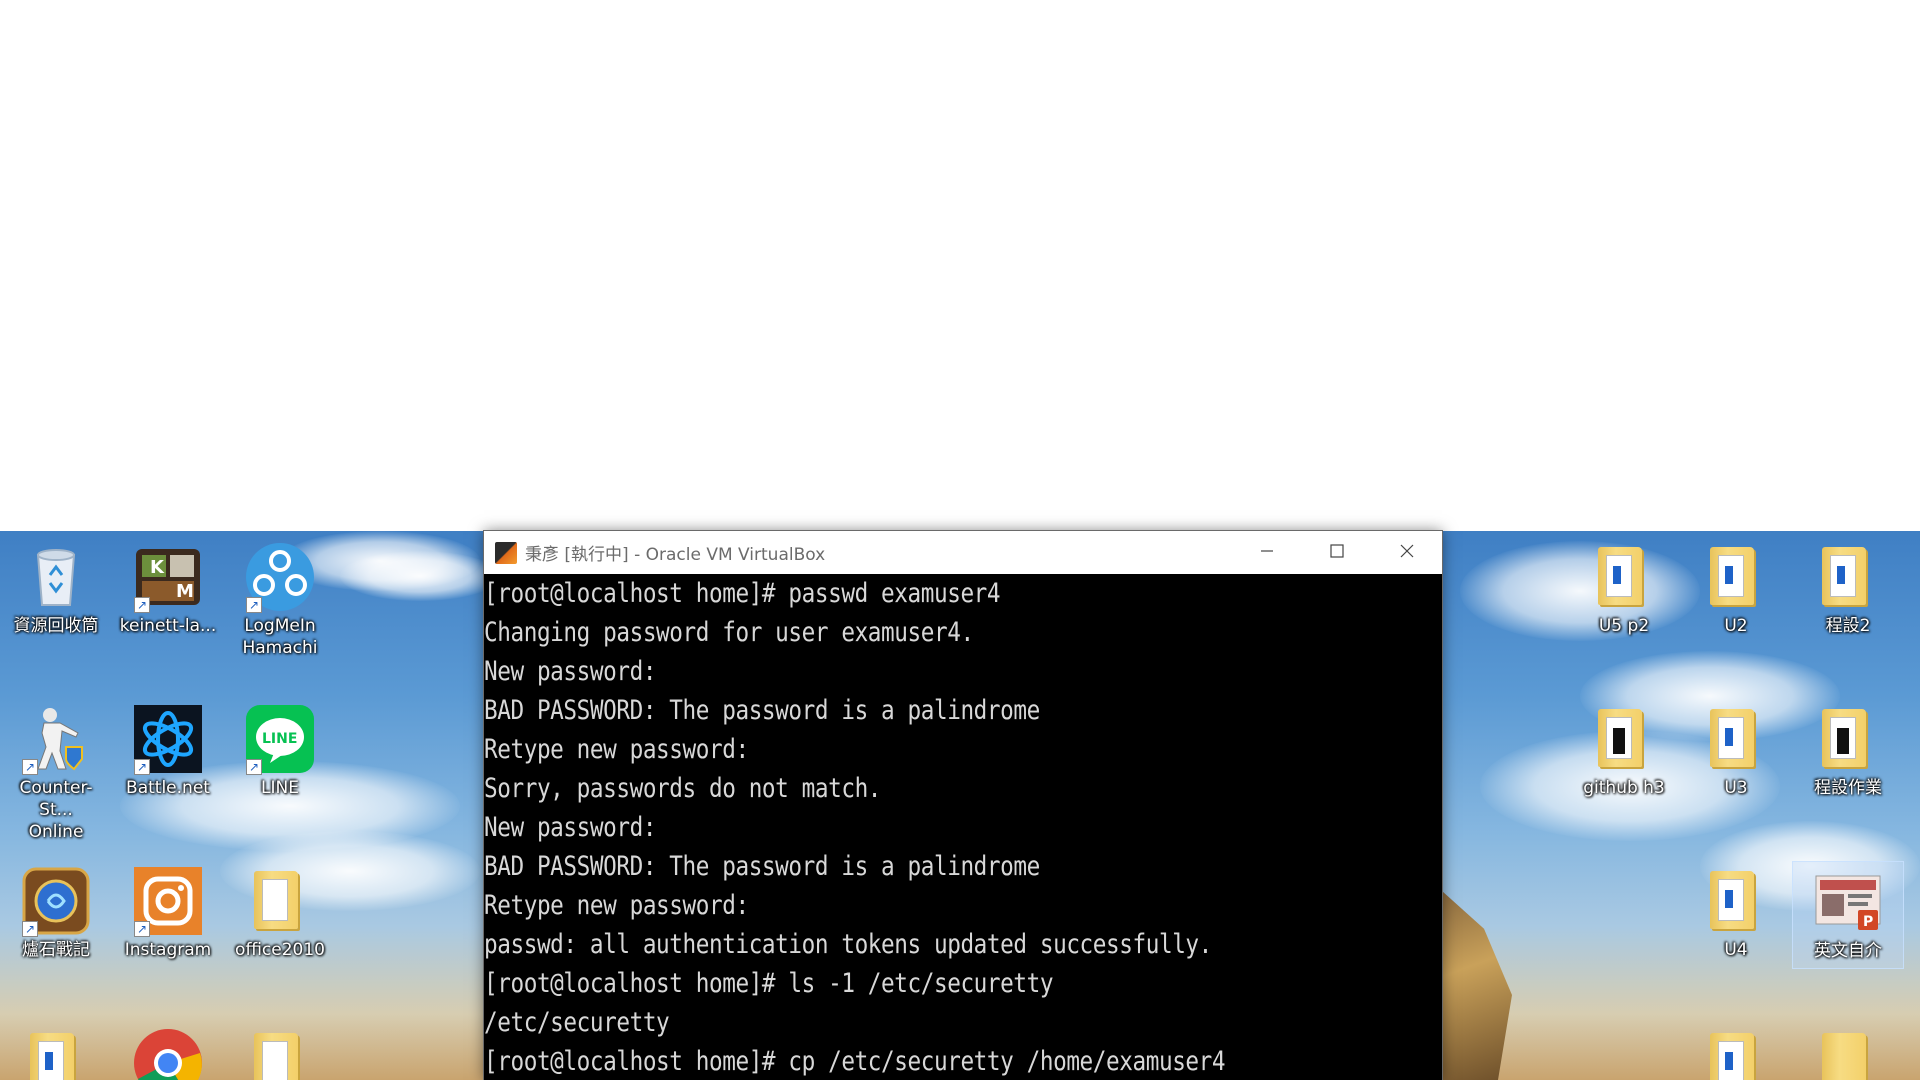  What do you see at coordinates (420, 576) in the screenshot?
I see `cloud` at bounding box center [420, 576].